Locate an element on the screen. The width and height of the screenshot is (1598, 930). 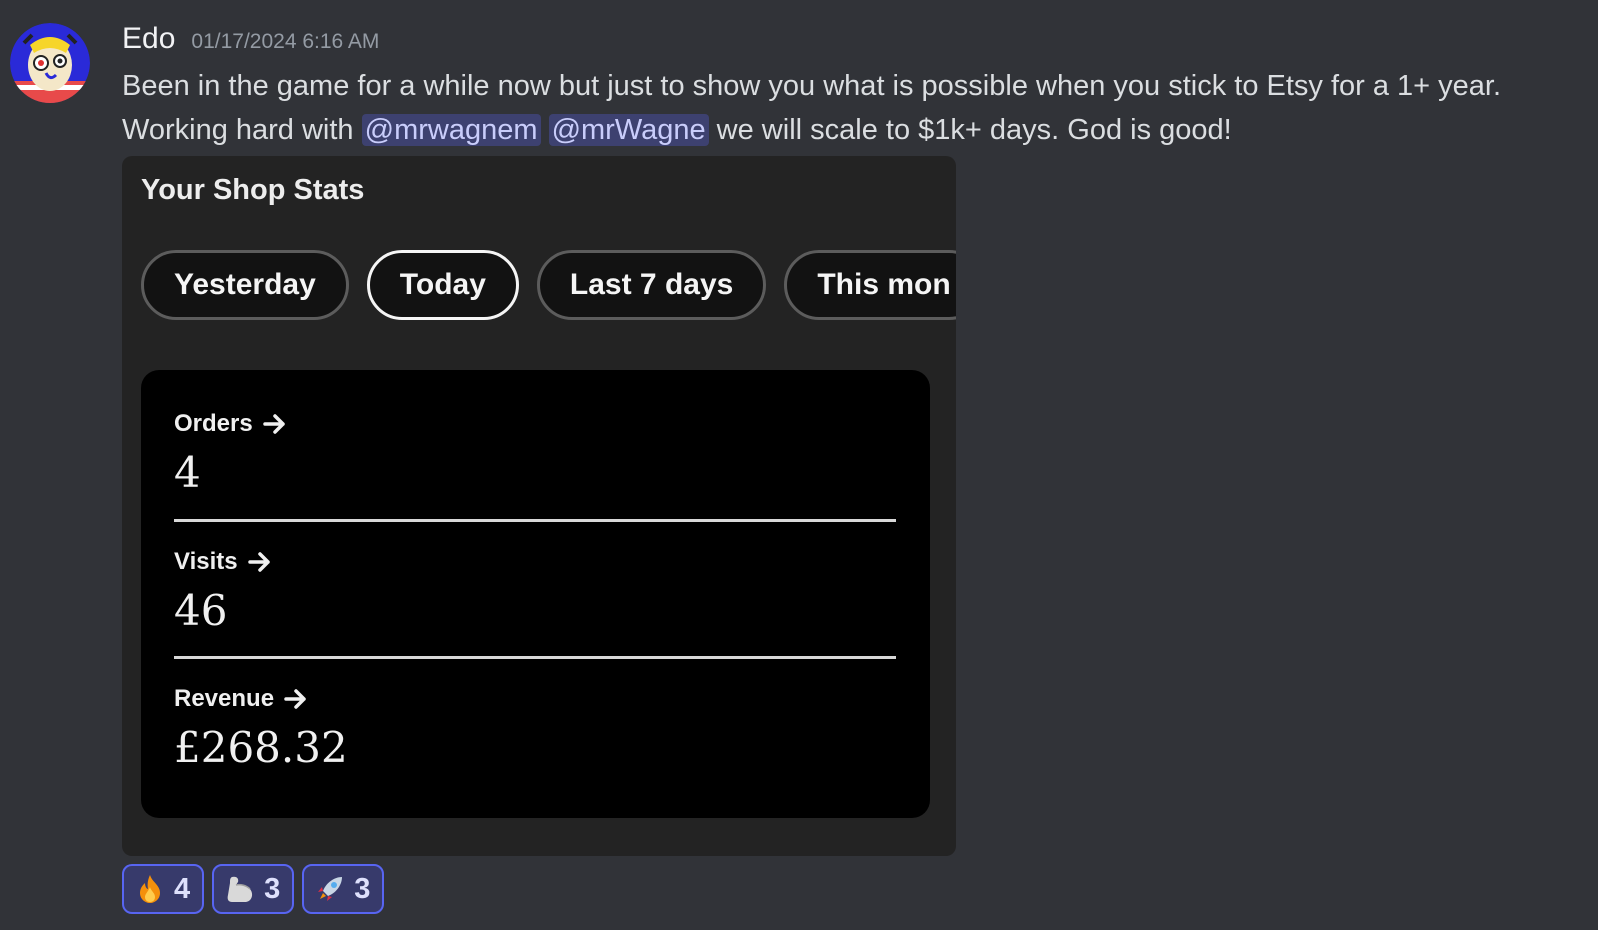
message-text-after-mentions: we will scale to $1k+ days. God is good! is located at coordinates (970, 130).